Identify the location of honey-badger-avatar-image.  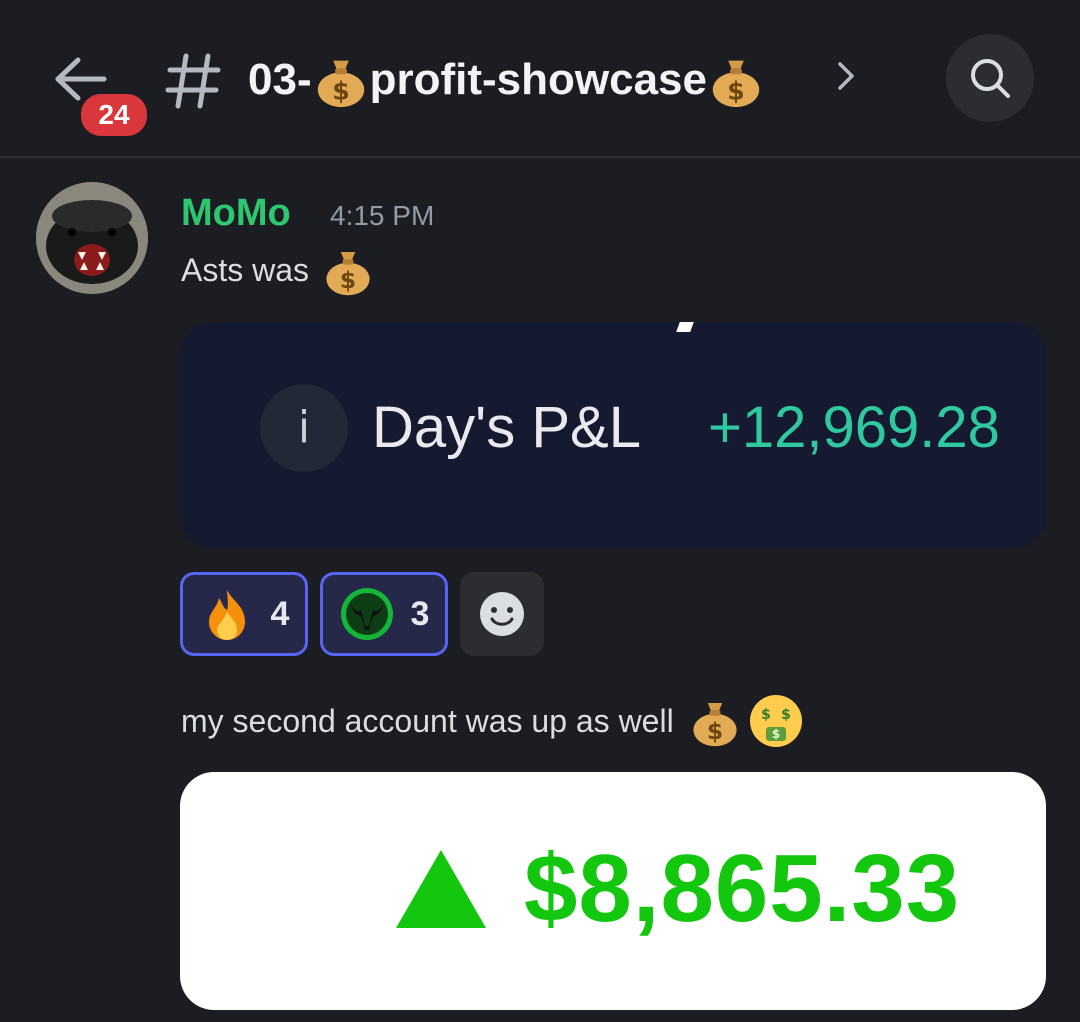
(92, 238).